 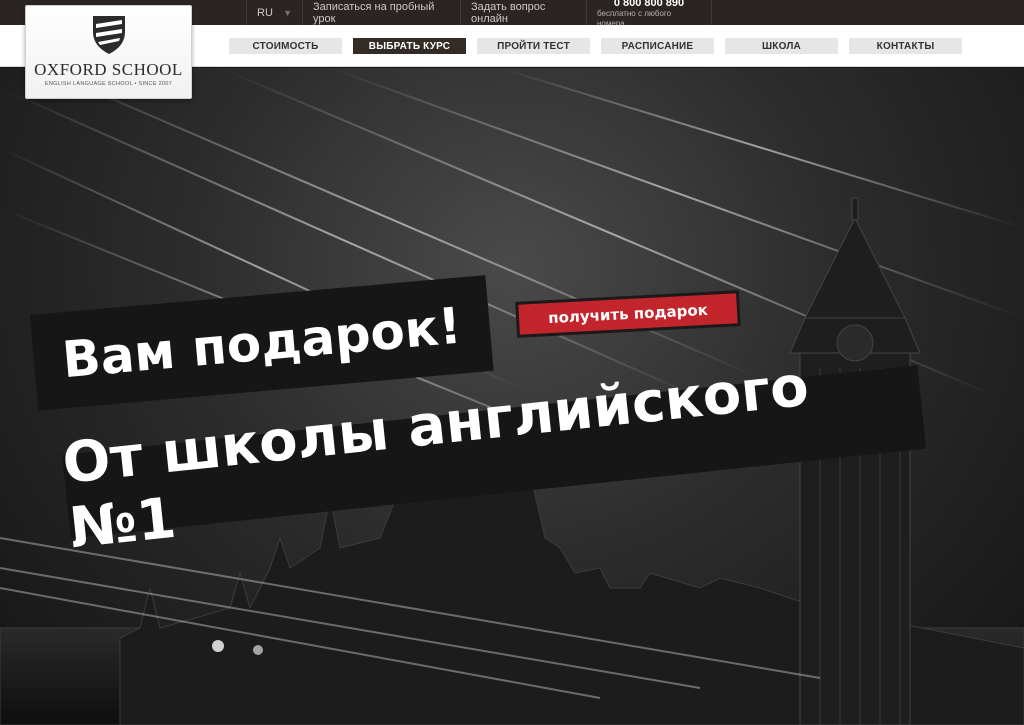 I want to click on nav-item-price: СТОИМОСТЬ, so click(x=285, y=46).